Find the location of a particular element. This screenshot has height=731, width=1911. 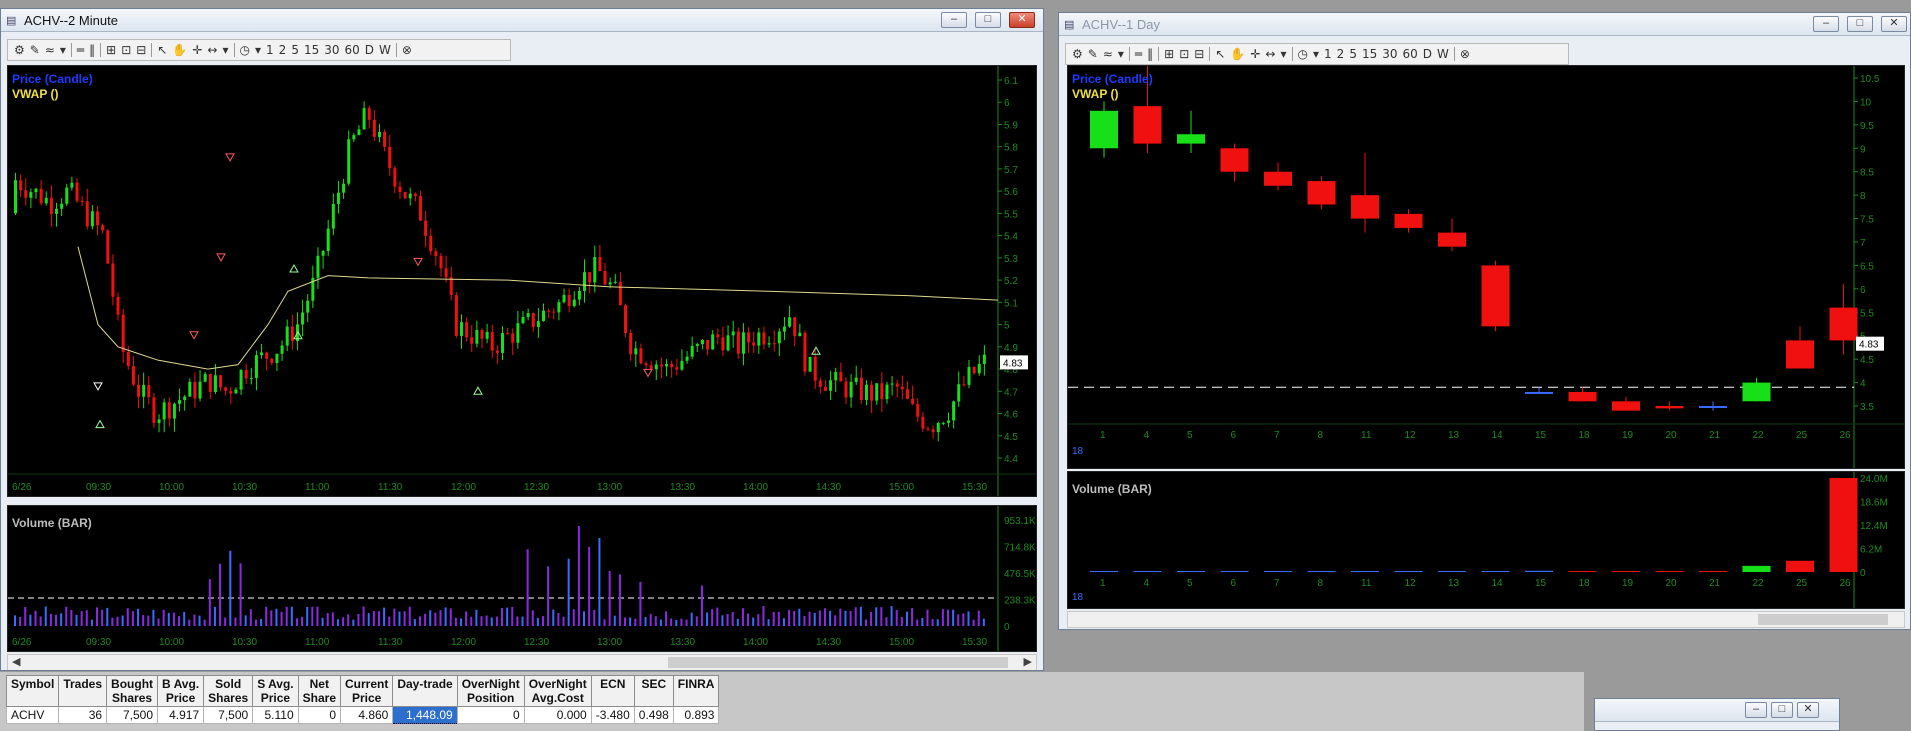

column-header: Current Price is located at coordinates (366, 691).